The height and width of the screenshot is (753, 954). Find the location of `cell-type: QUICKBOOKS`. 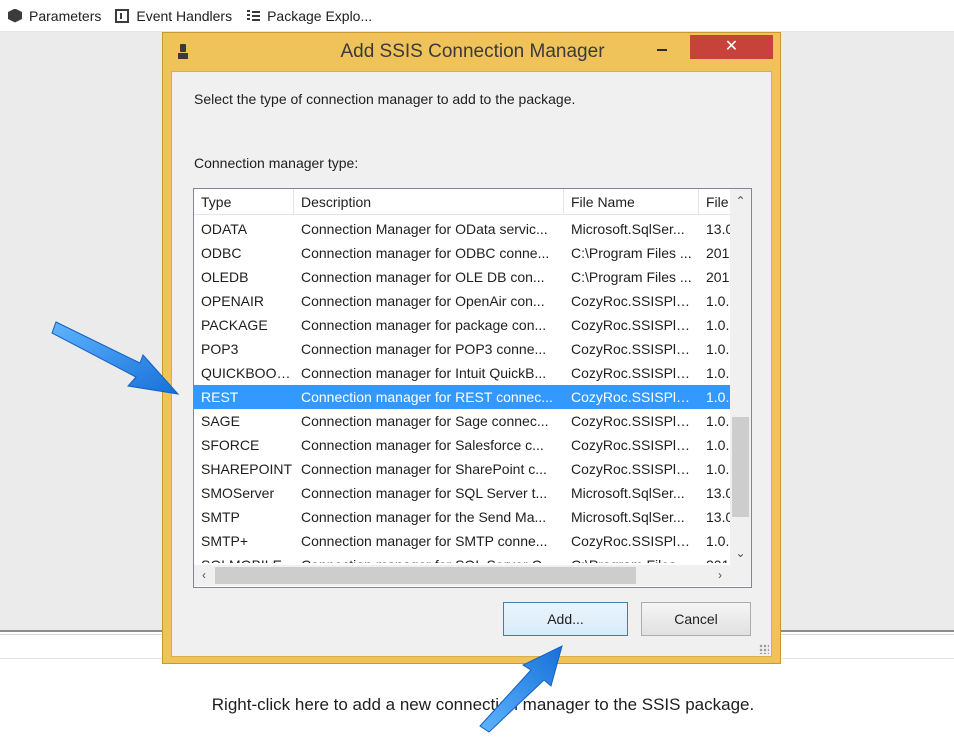

cell-type: QUICKBOOKS is located at coordinates (247, 373).